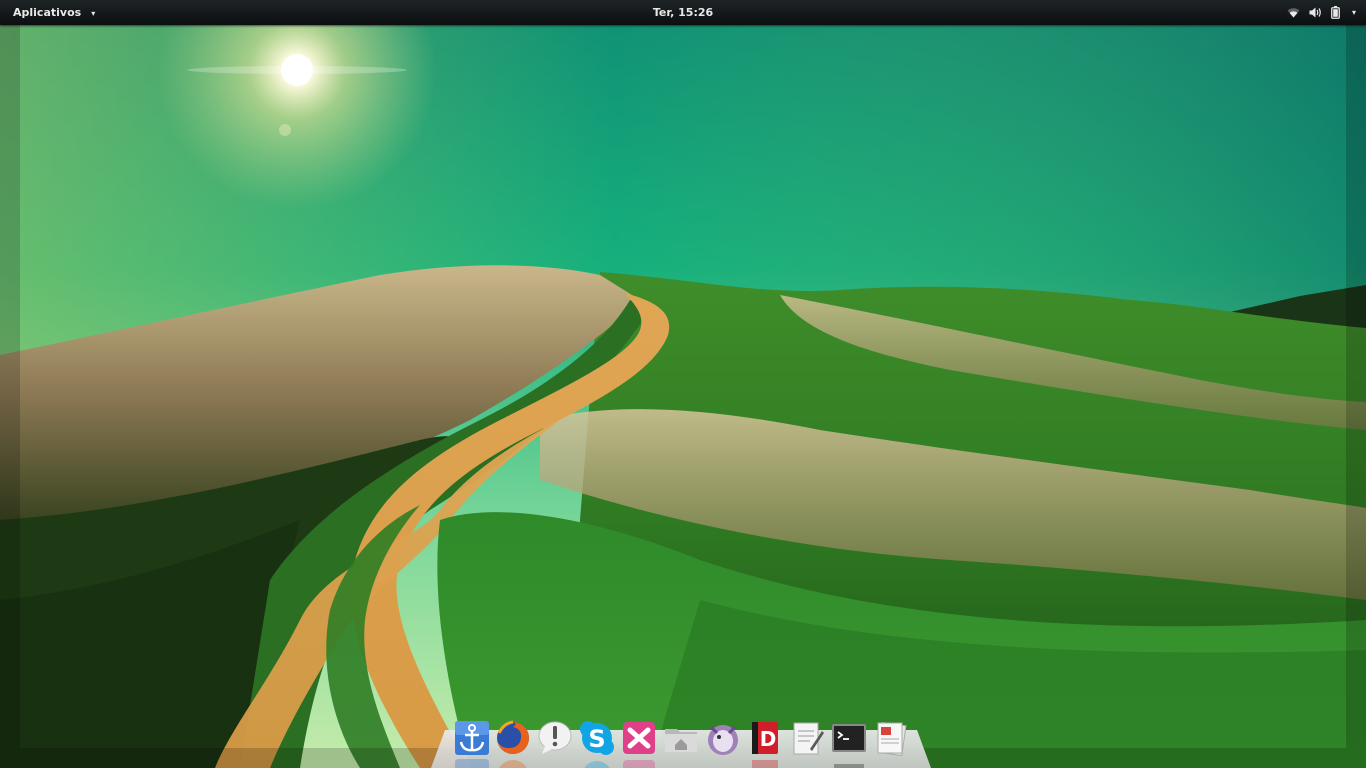 This screenshot has height=768, width=1366. I want to click on dock: S D, so click(681, 742).